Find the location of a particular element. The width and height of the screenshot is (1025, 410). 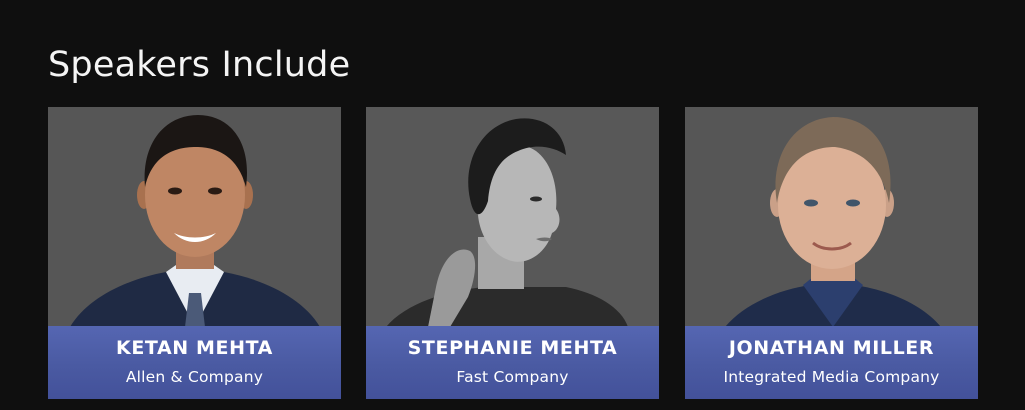

speaker-caption: STEPHANIE MEHTA Fast Company is located at coordinates (512, 362).